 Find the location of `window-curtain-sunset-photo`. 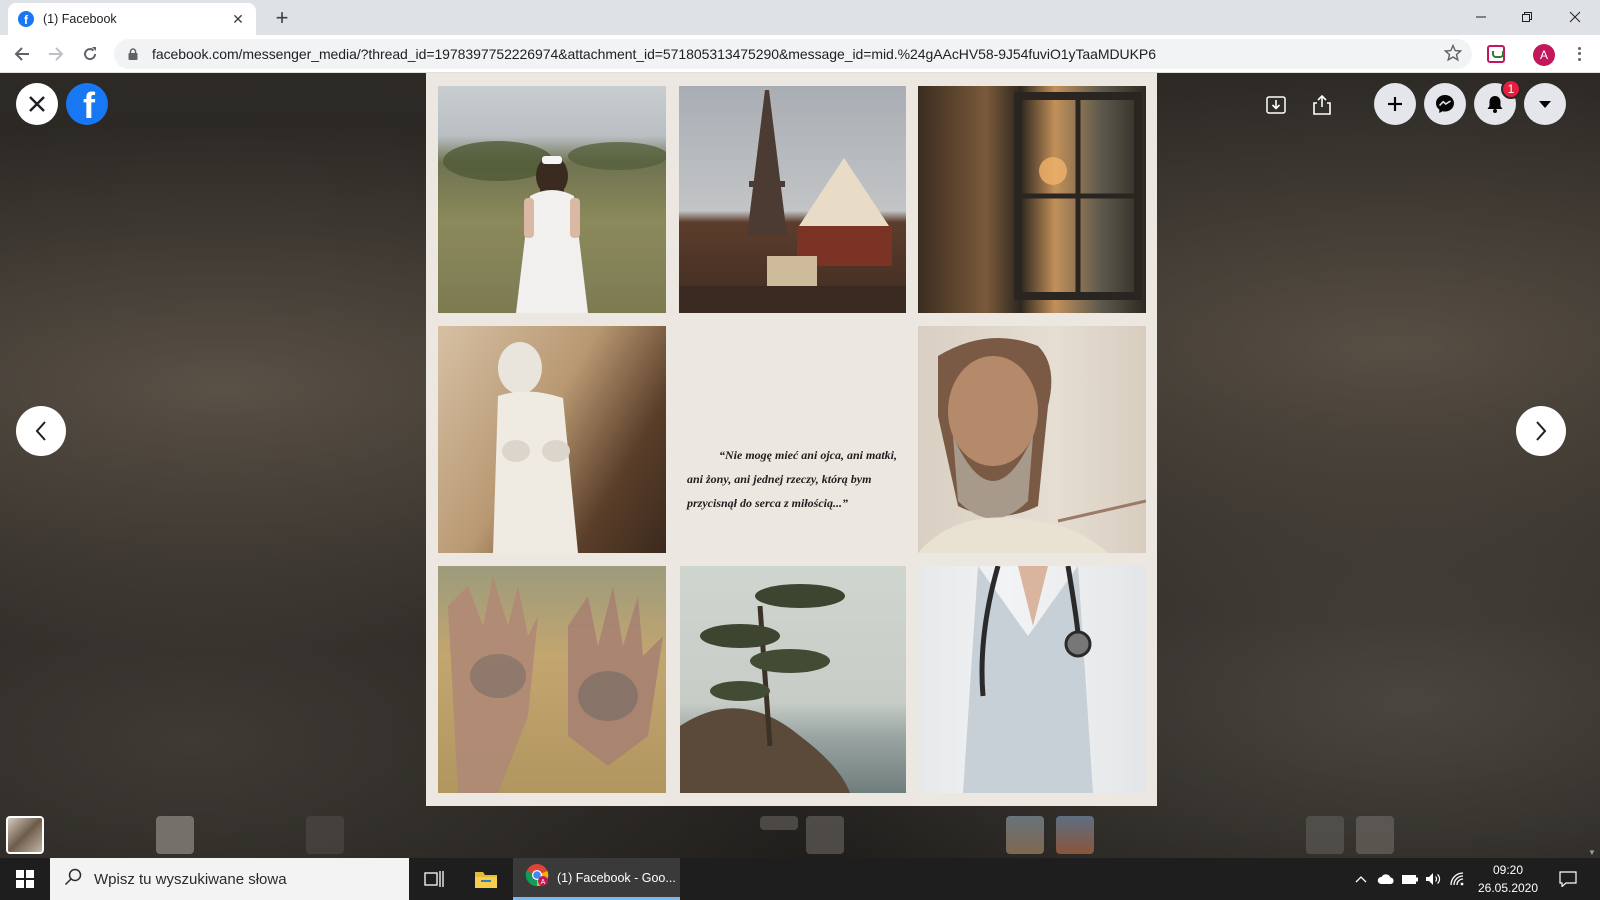

window-curtain-sunset-photo is located at coordinates (1032, 199).